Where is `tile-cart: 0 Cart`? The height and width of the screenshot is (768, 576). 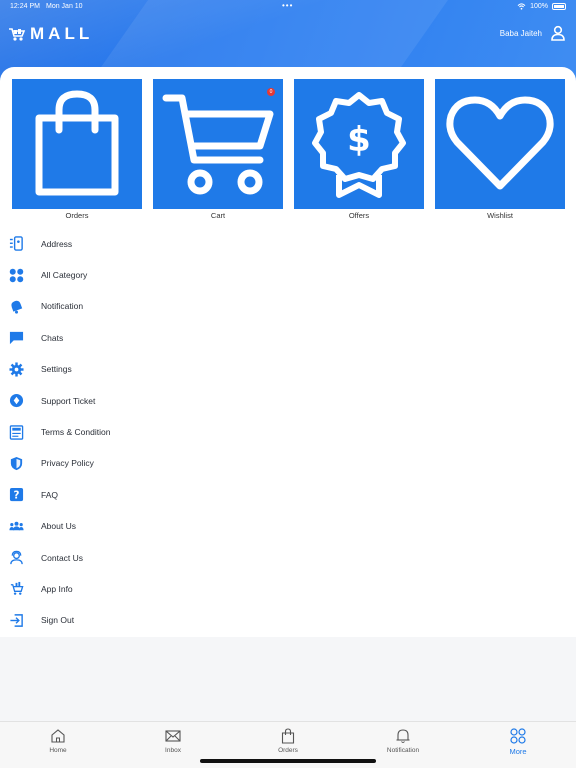 tile-cart: 0 Cart is located at coordinates (218, 149).